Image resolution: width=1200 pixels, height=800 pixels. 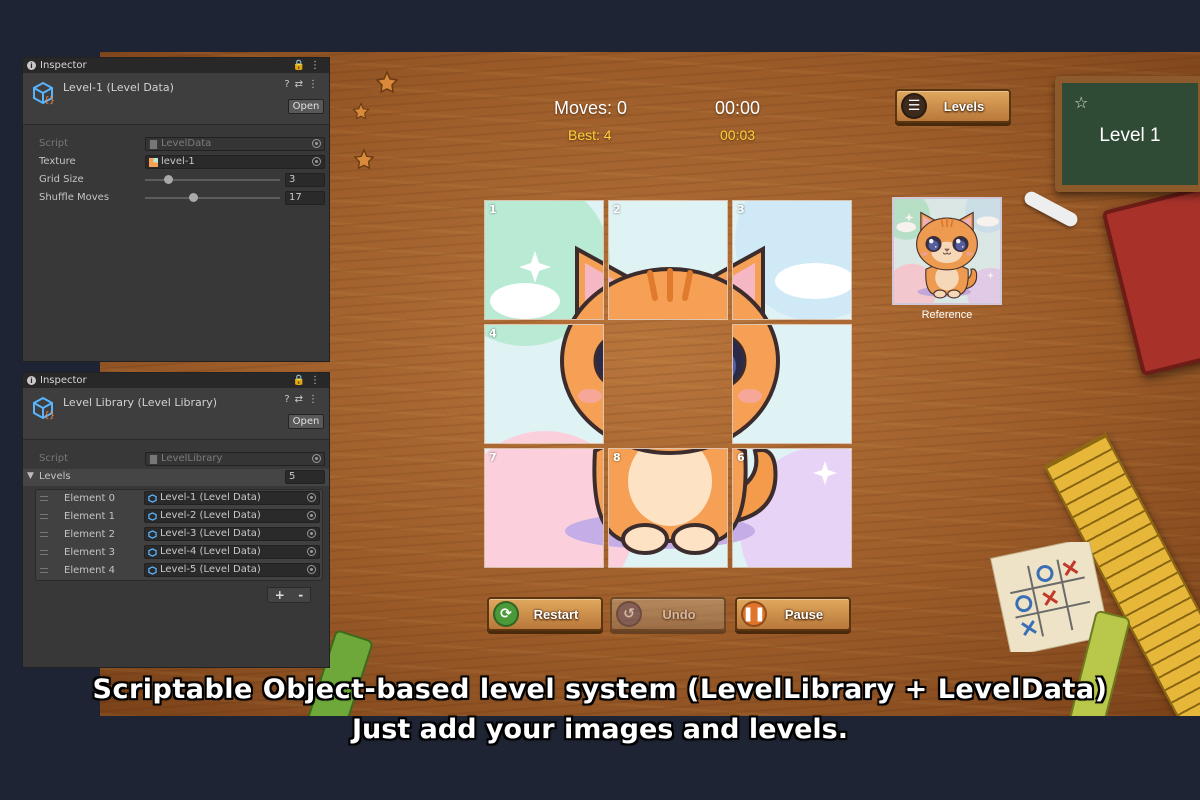 What do you see at coordinates (280, 595) in the screenshot?
I see `add-element-button: +` at bounding box center [280, 595].